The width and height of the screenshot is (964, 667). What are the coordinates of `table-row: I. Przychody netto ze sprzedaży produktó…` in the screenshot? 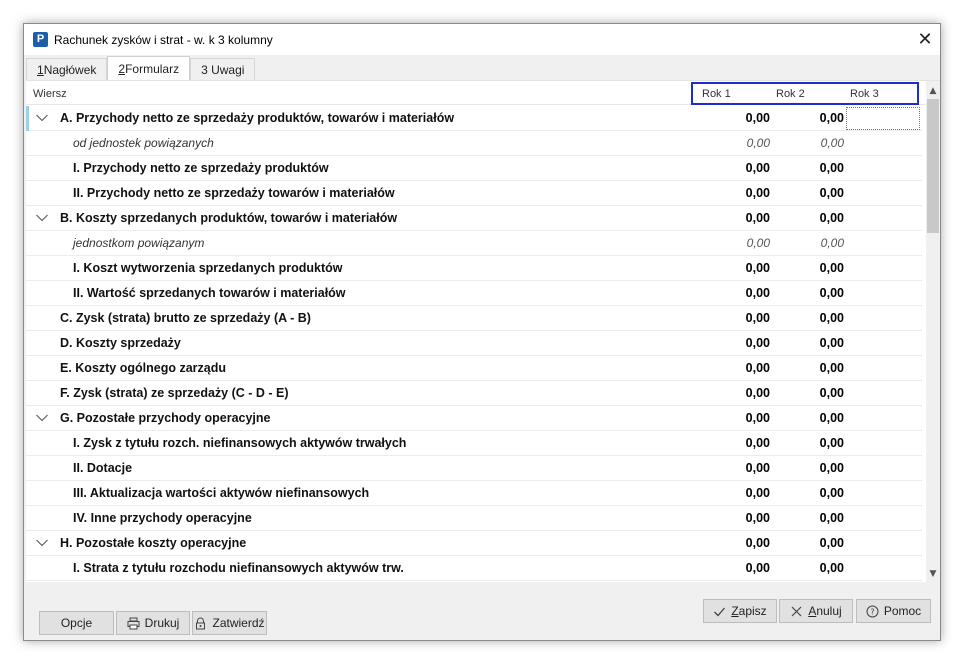 It's located at (474, 168).